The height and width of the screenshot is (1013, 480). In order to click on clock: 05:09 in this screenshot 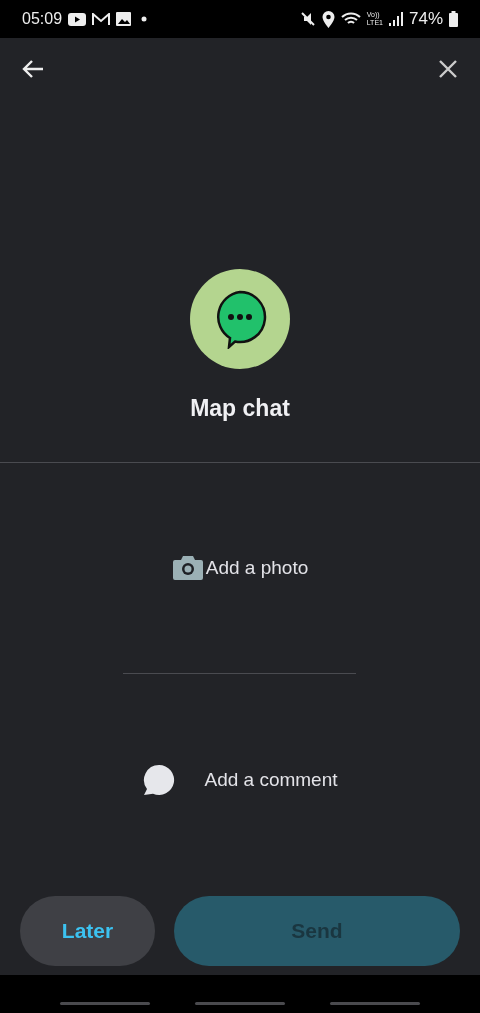, I will do `click(42, 19)`.